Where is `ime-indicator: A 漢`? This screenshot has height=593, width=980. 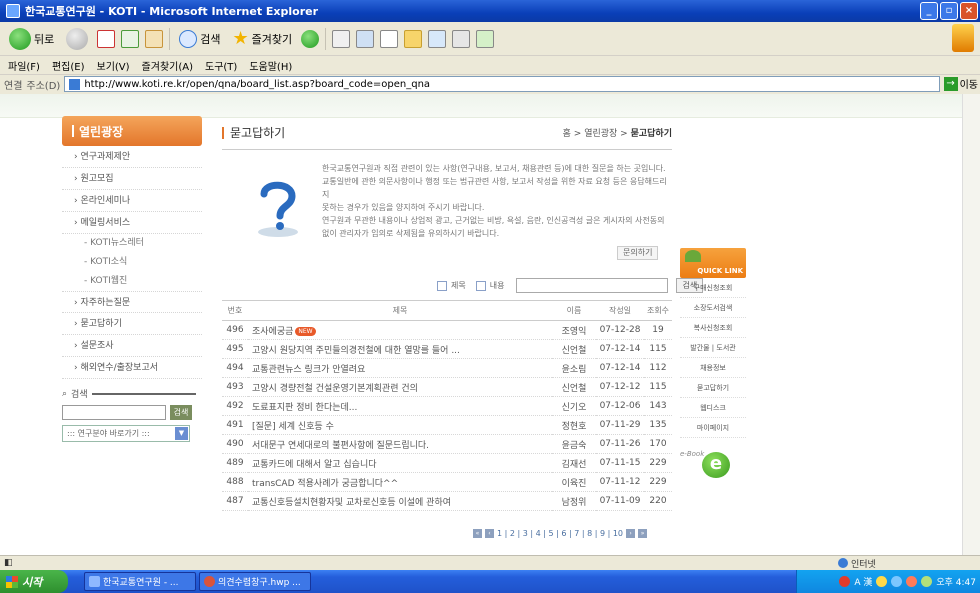 ime-indicator: A 漢 is located at coordinates (863, 581).